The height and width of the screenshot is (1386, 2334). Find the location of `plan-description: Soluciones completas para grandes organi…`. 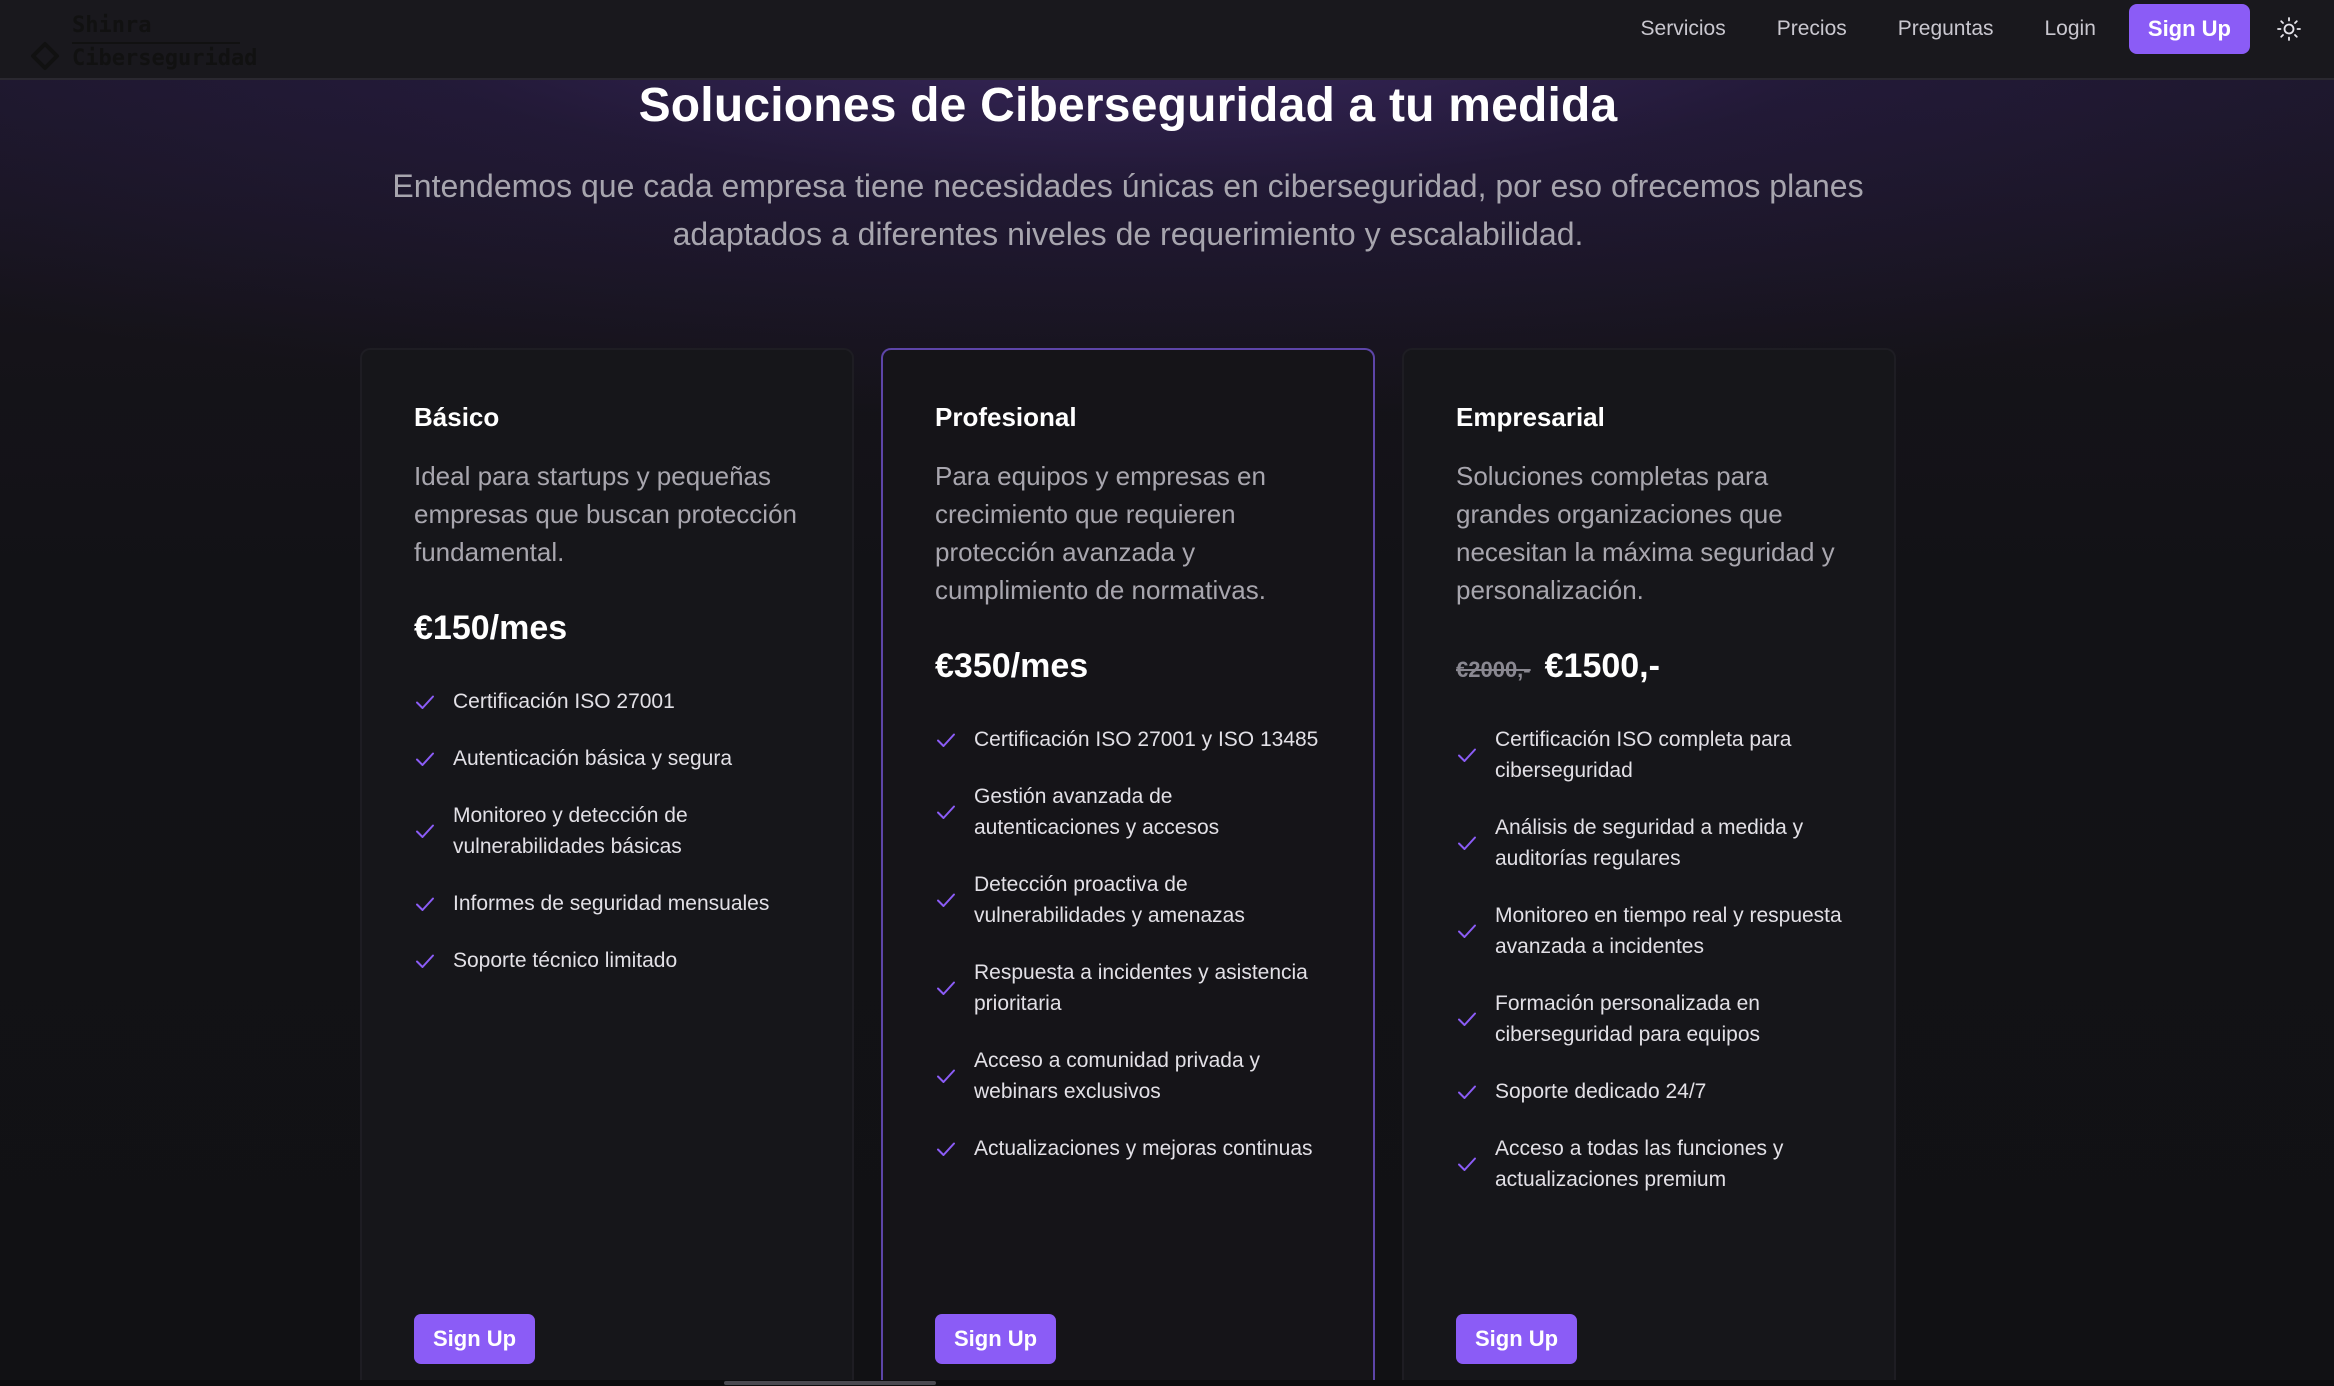

plan-description: Soluciones completas para grandes organi… is located at coordinates (1645, 533).